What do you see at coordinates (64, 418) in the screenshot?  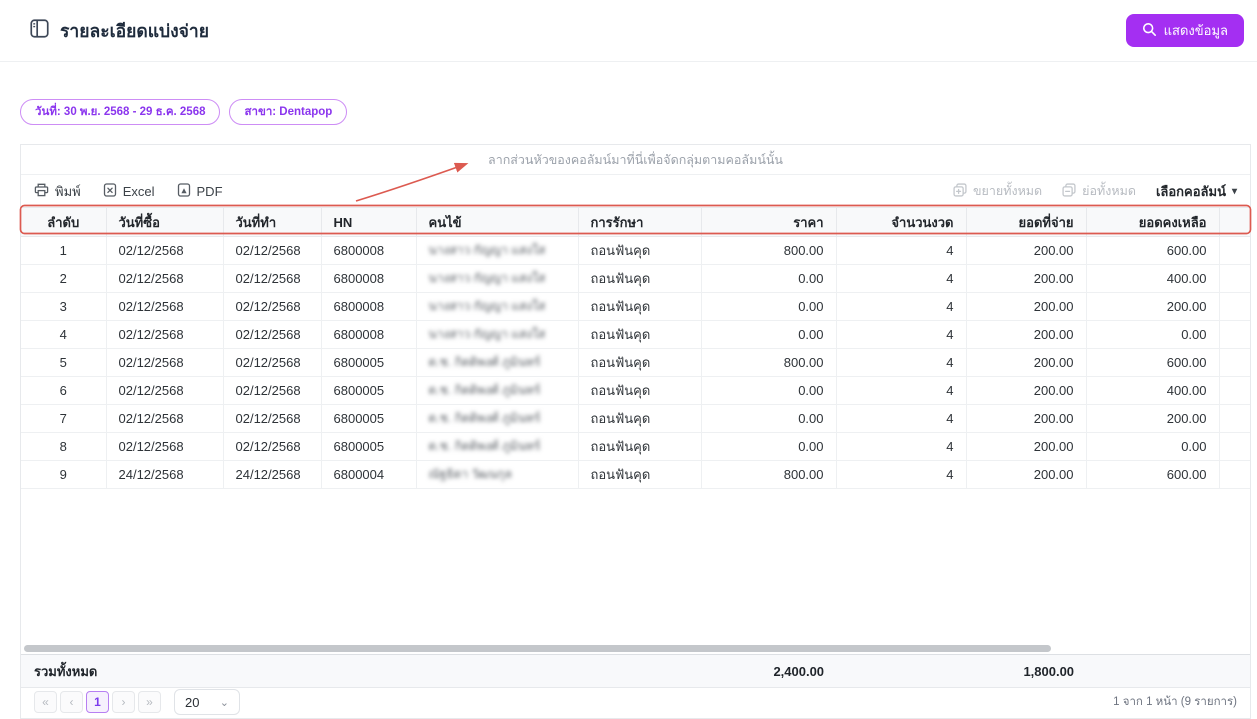 I see `cell-index: 7` at bounding box center [64, 418].